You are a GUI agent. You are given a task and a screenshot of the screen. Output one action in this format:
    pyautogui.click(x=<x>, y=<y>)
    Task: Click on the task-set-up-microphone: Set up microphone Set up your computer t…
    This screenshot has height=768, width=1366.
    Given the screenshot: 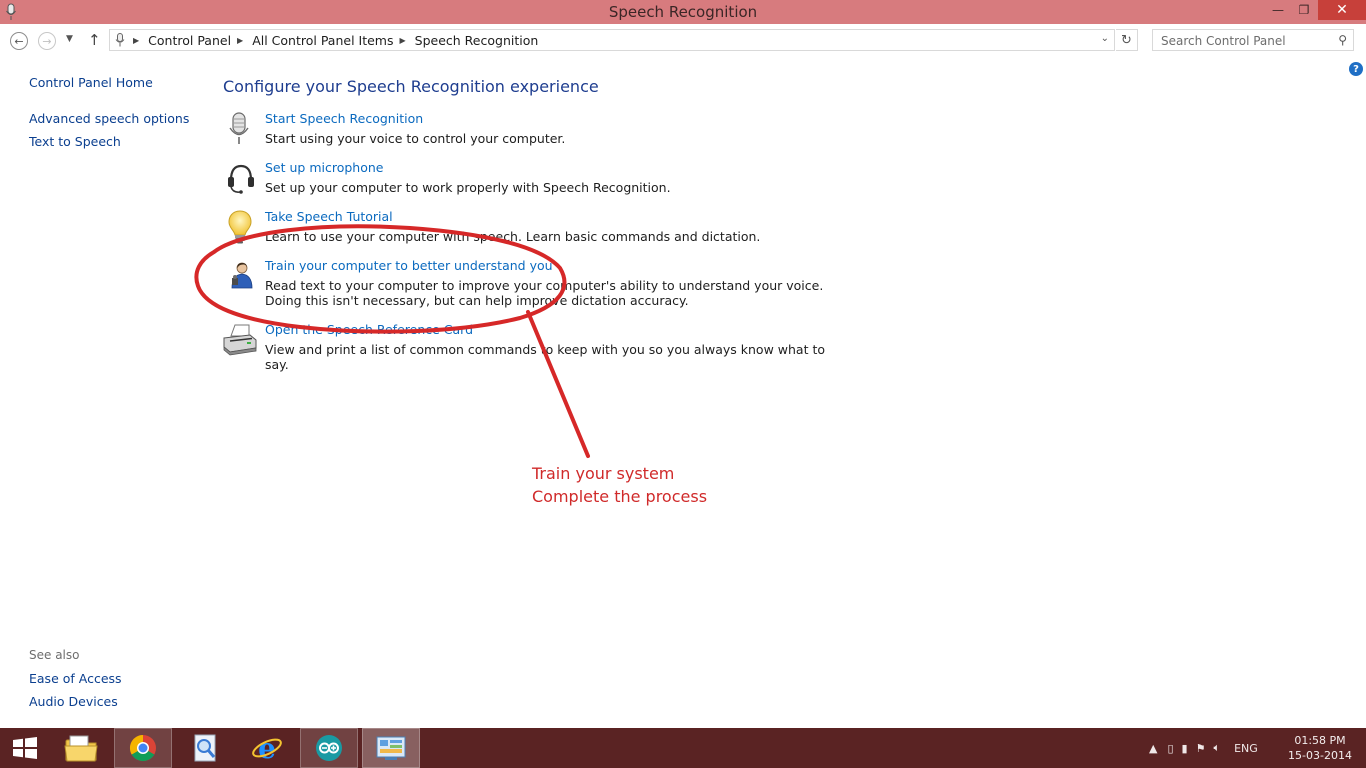 What is the action you would take?
    pyautogui.click(x=522, y=180)
    